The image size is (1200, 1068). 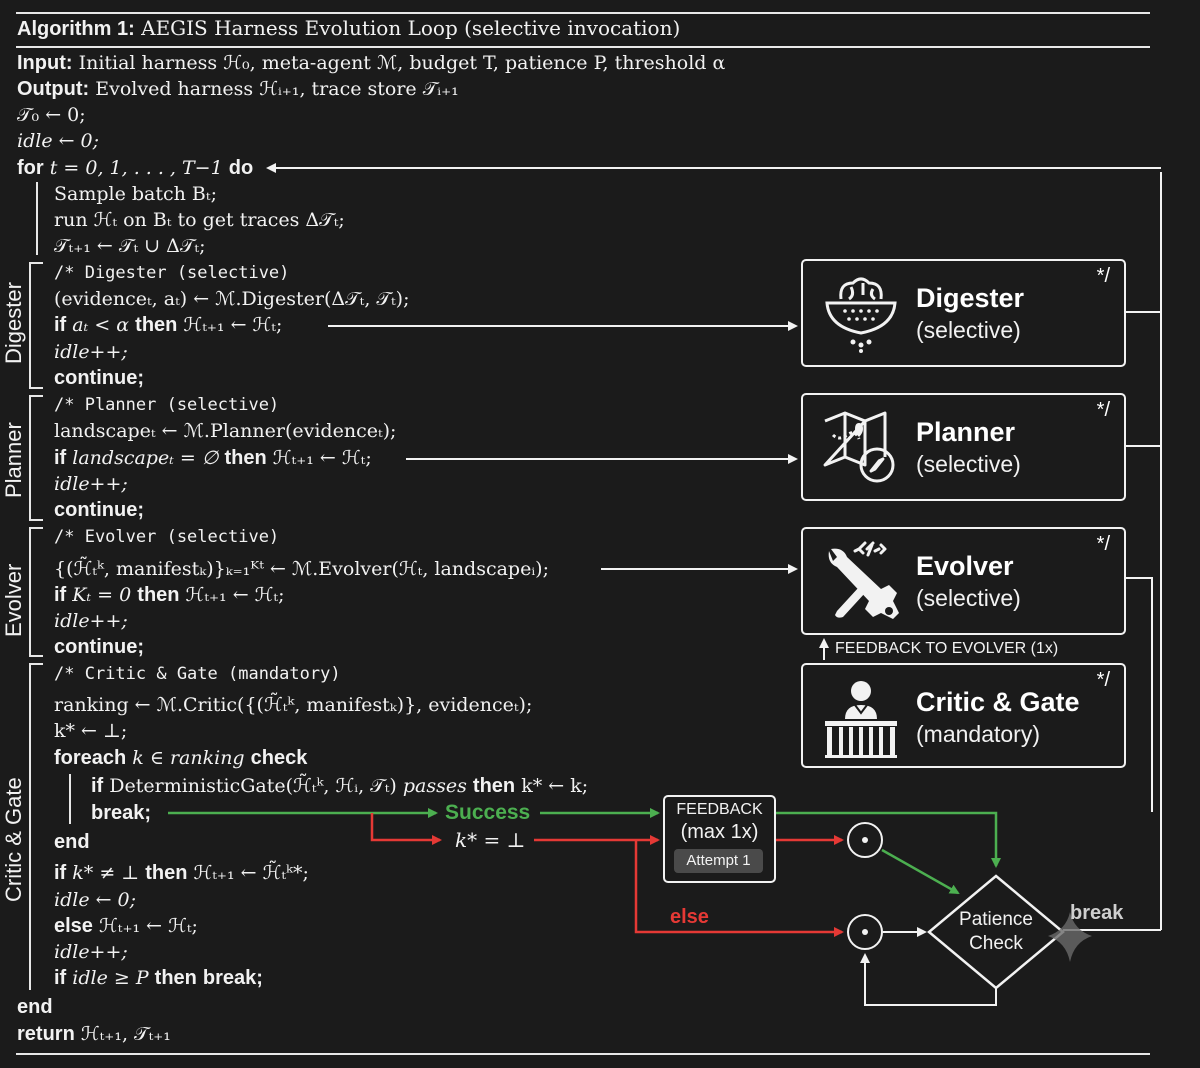 I want to click on planner-bracket, so click(x=36, y=458).